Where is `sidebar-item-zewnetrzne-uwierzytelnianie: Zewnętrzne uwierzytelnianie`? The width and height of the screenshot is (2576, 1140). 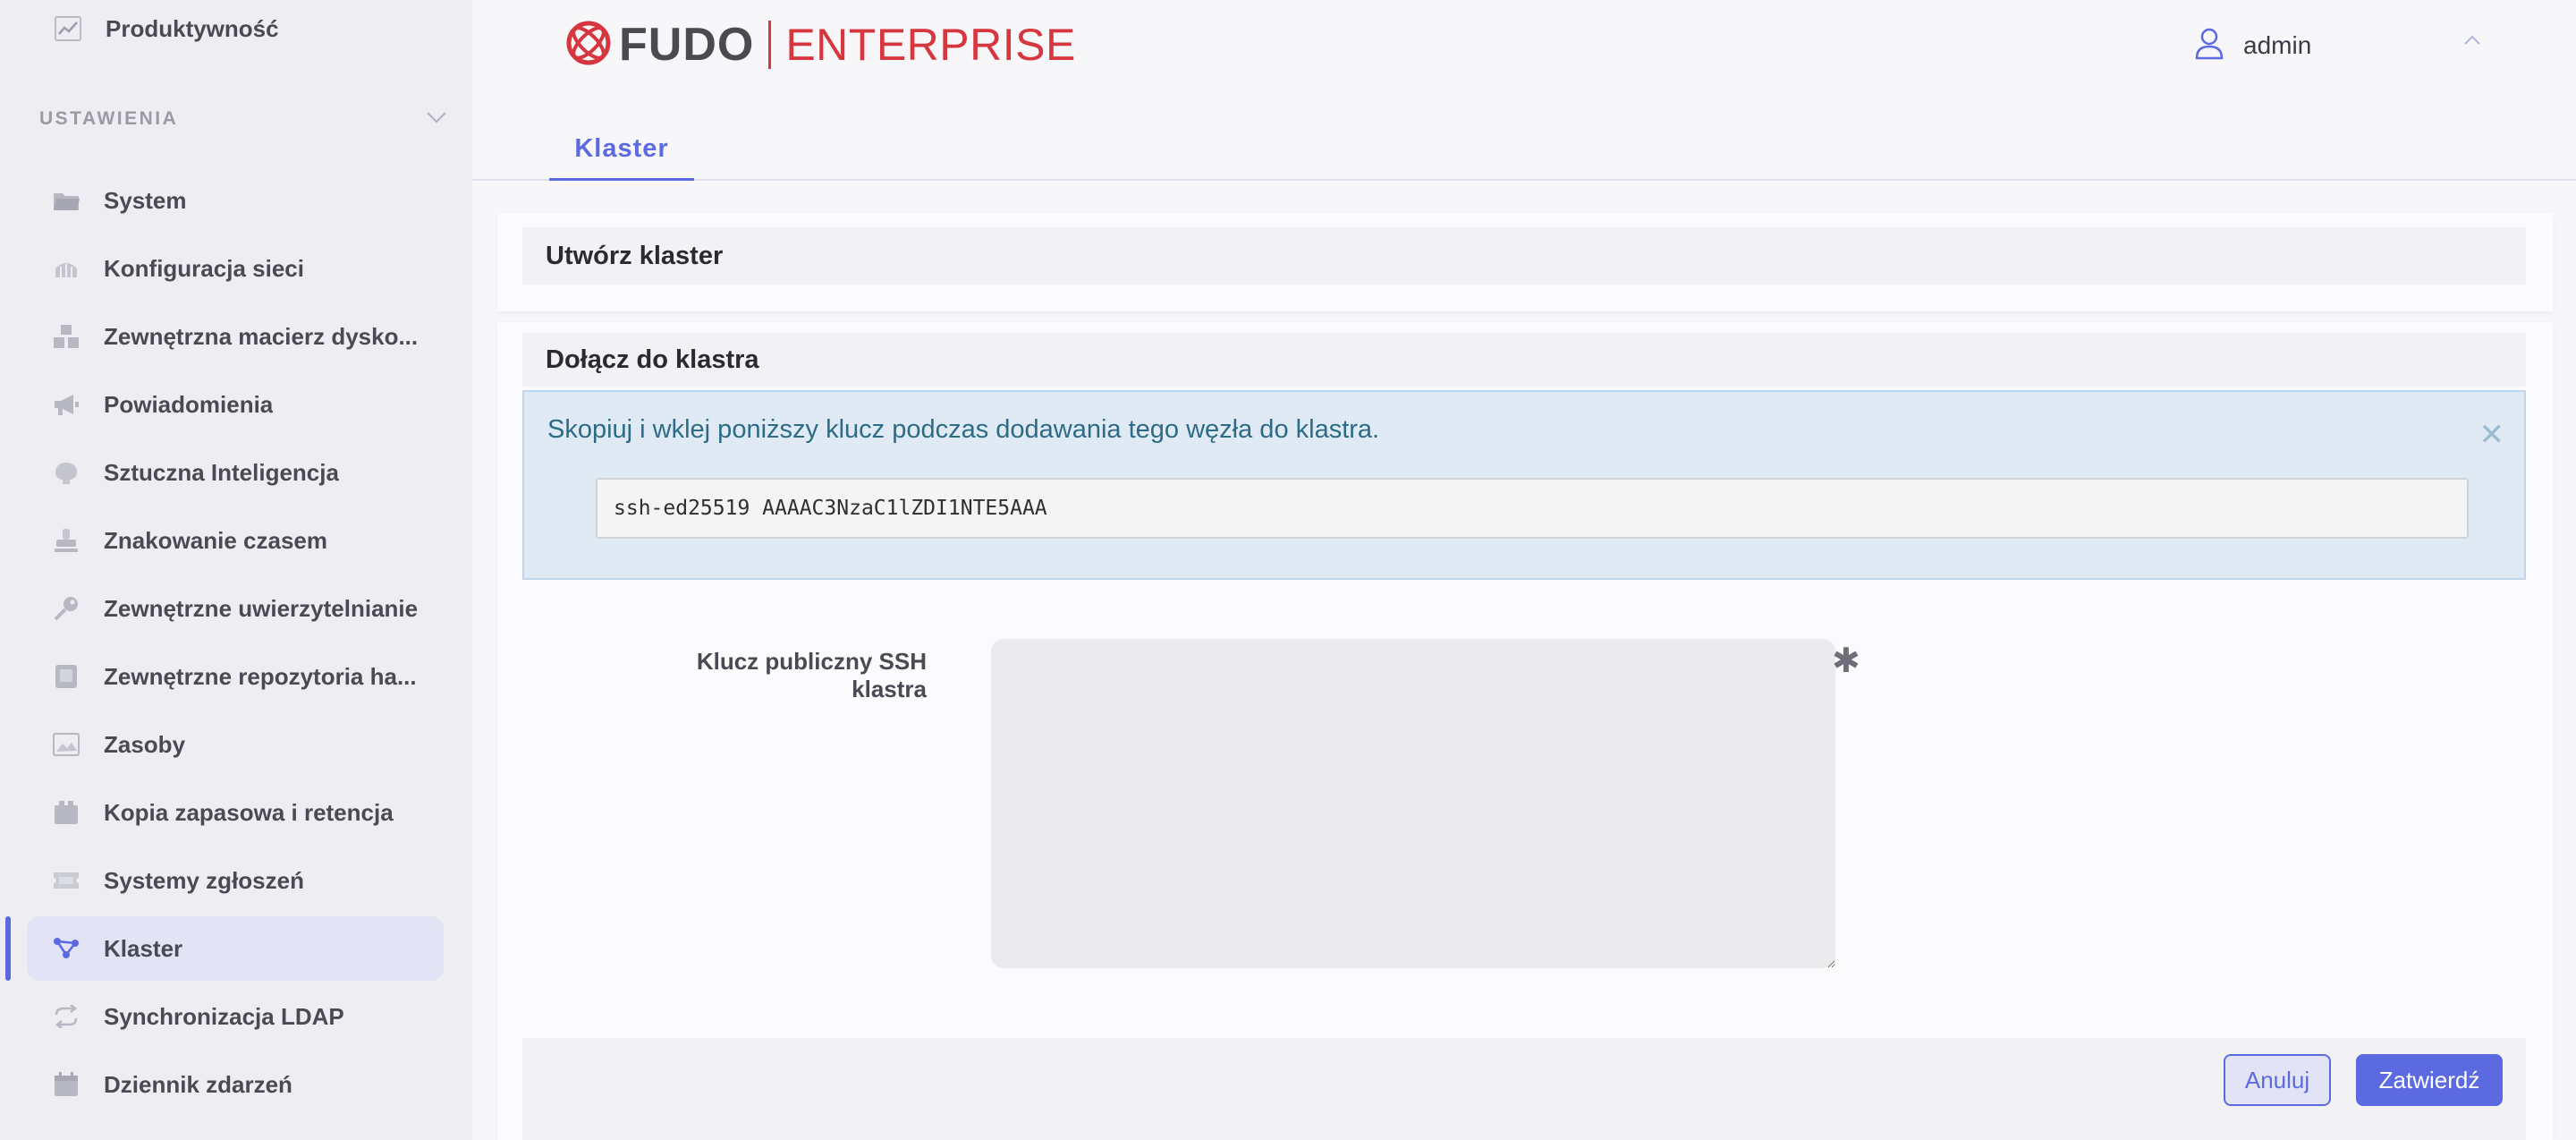 sidebar-item-zewnetrzne-uwierzytelnianie: Zewnętrzne uwierzytelnianie is located at coordinates (235, 608).